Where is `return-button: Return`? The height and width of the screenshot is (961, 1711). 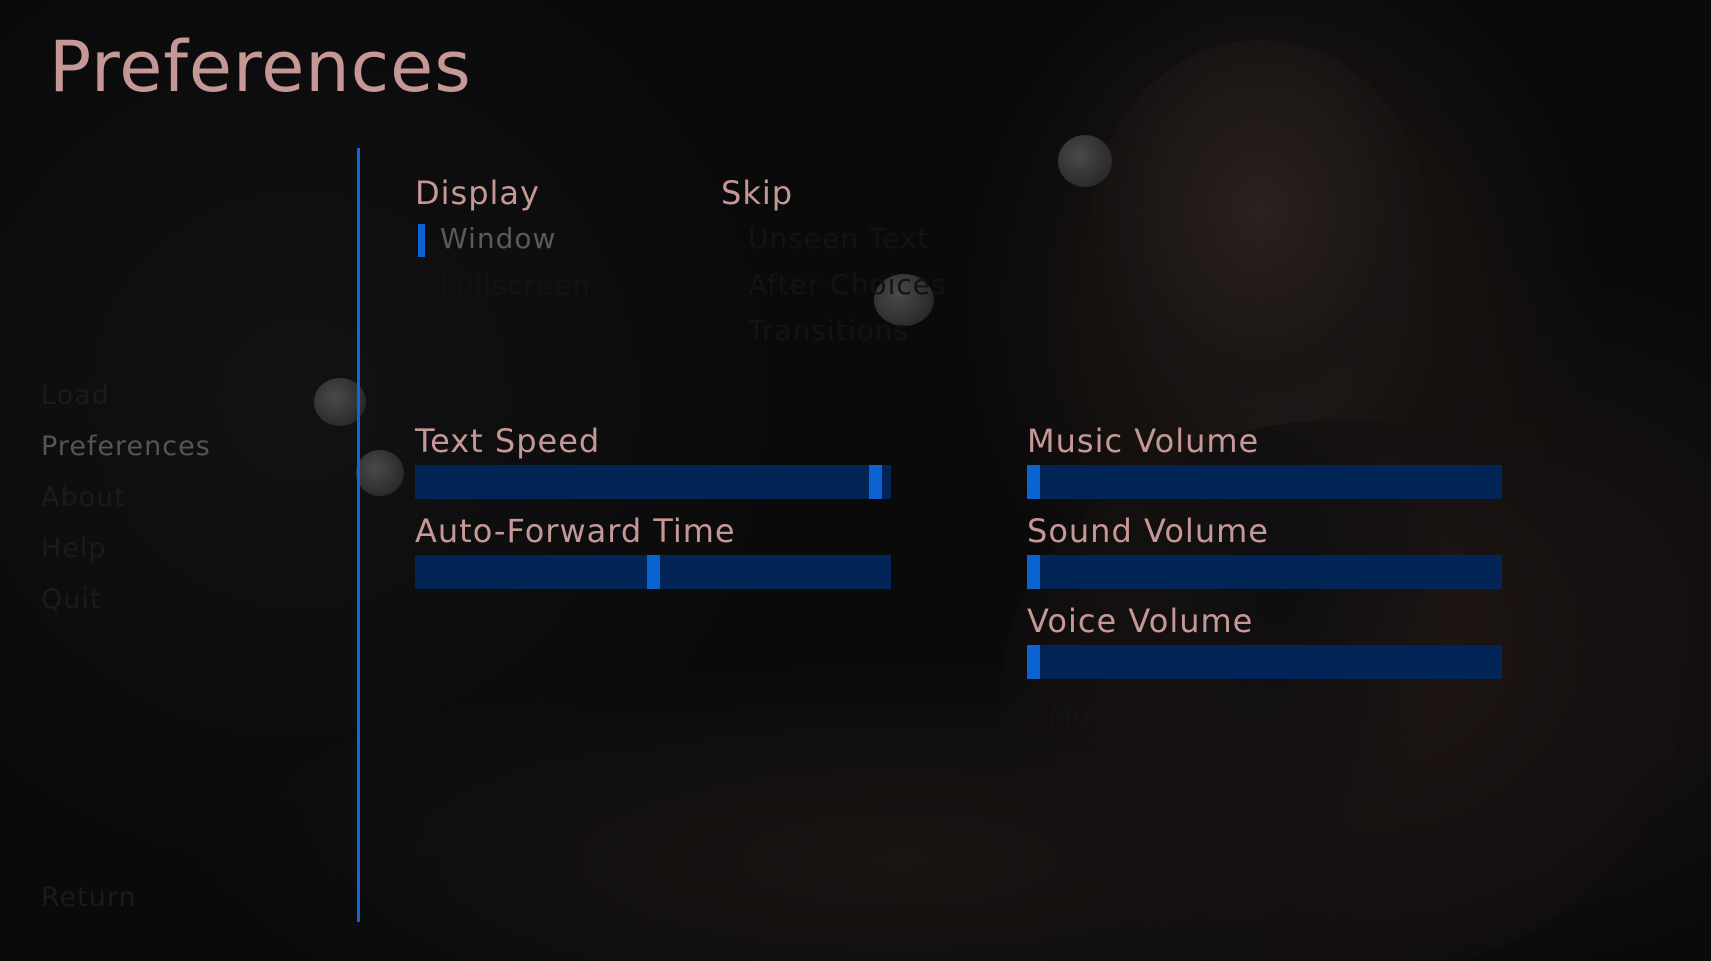
return-button: Return is located at coordinates (89, 897).